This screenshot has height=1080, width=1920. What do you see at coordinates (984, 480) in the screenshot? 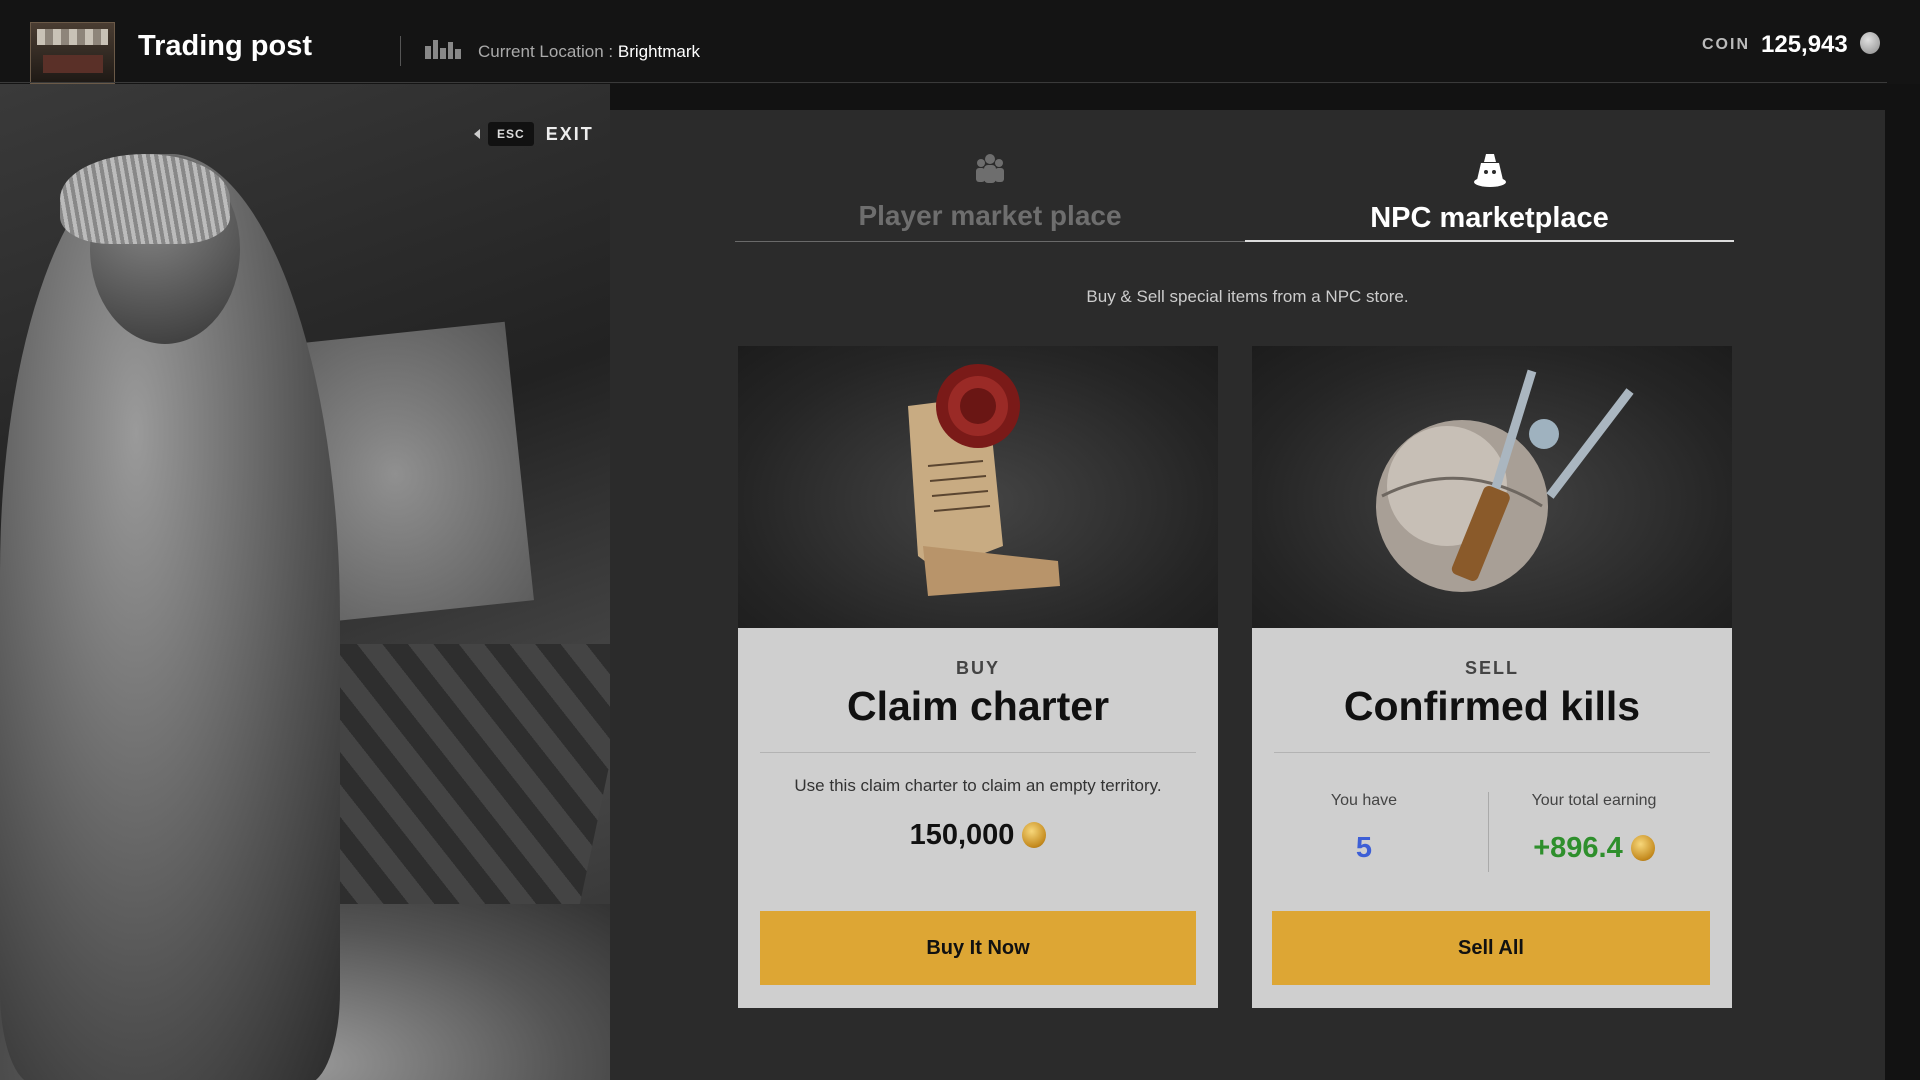
I see `sealed-scroll-icon` at bounding box center [984, 480].